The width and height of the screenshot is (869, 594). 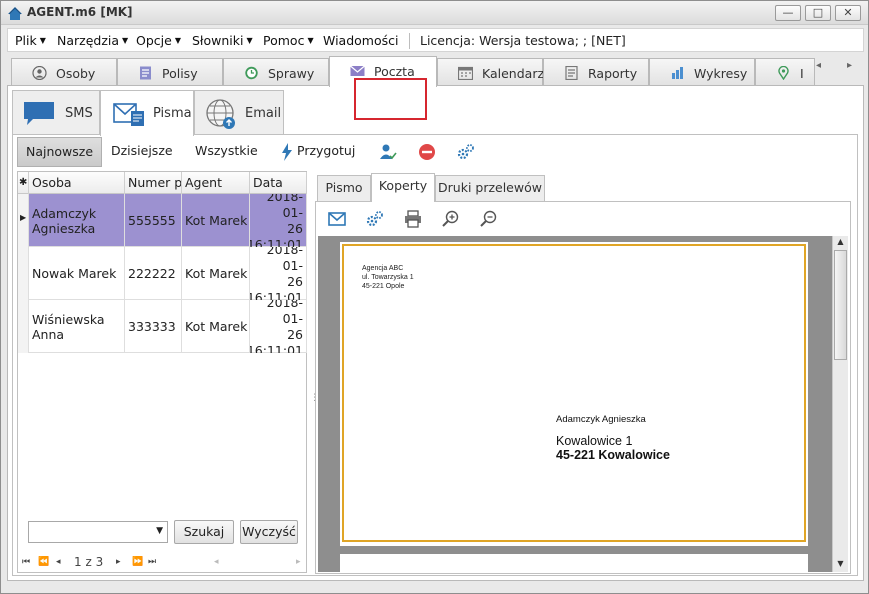 What do you see at coordinates (77, 183) in the screenshot?
I see `col-osoba: Osoba` at bounding box center [77, 183].